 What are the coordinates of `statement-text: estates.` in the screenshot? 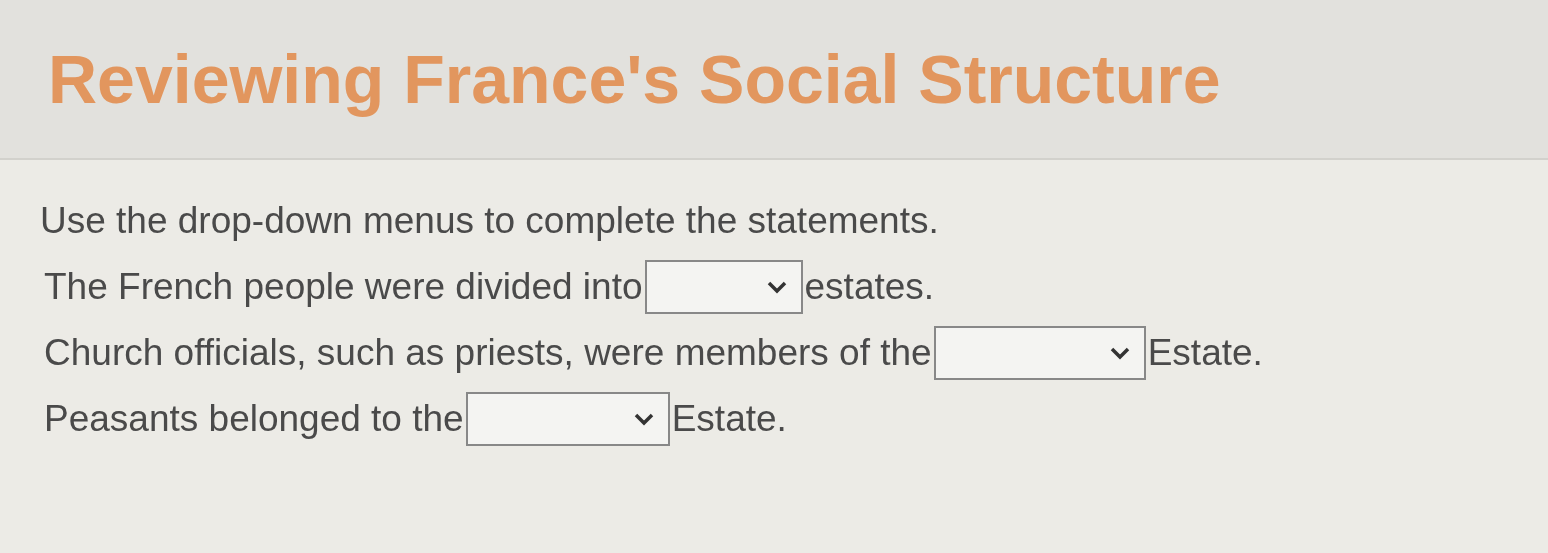 It's located at (869, 287).